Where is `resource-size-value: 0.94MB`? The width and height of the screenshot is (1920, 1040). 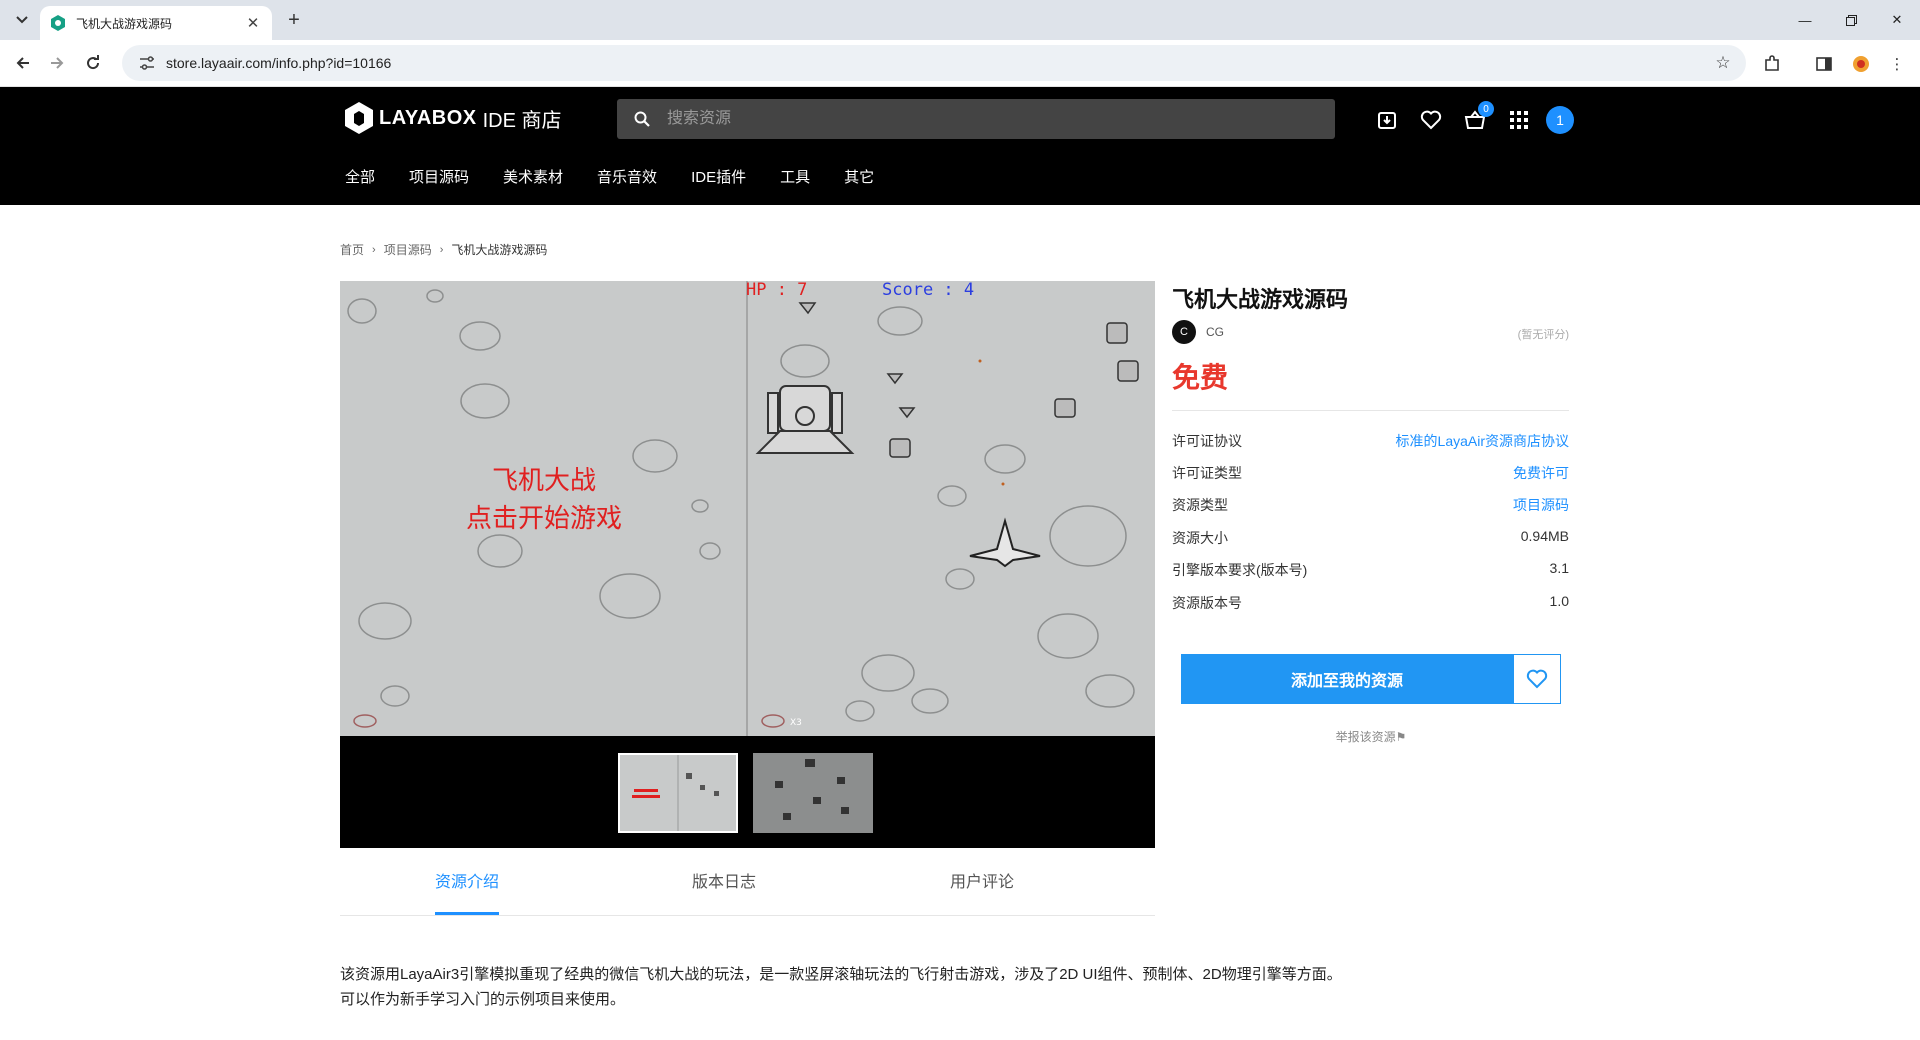 resource-size-value: 0.94MB is located at coordinates (1544, 536).